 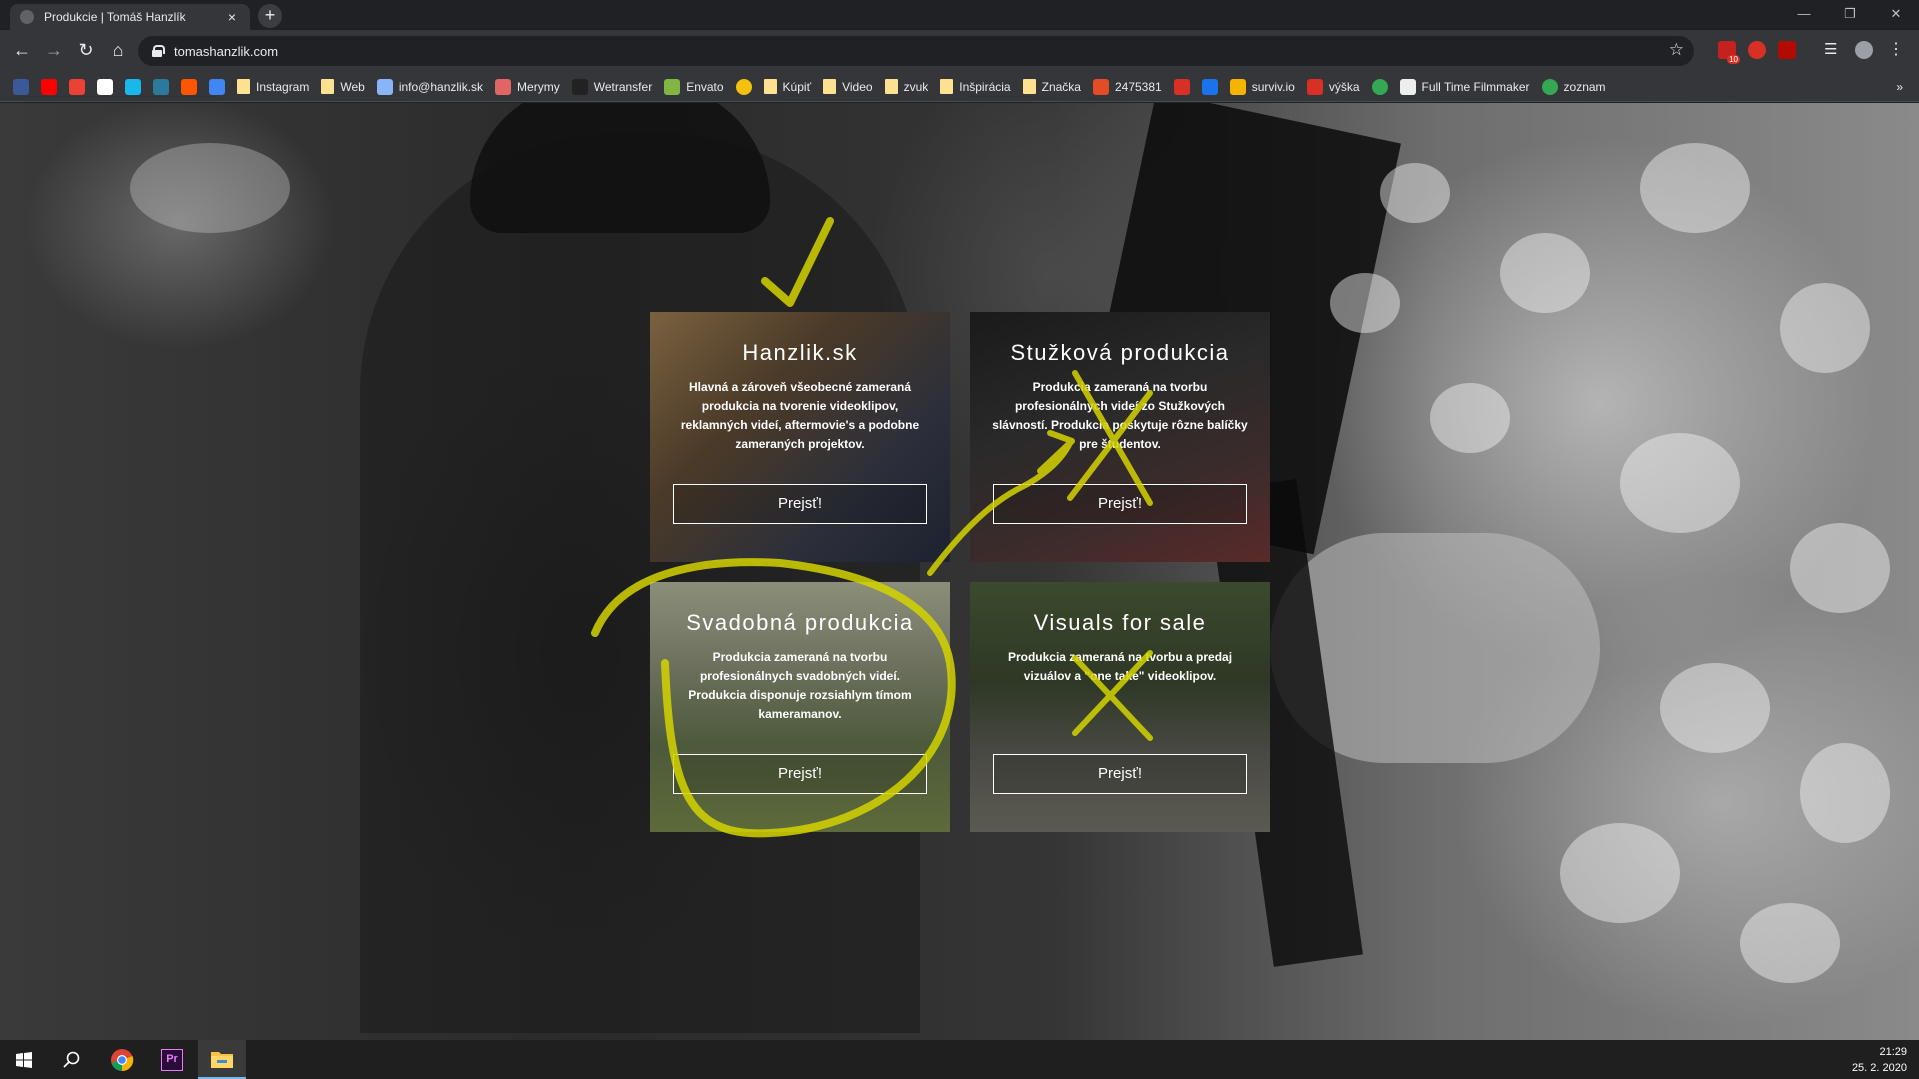 What do you see at coordinates (1344, 86) in the screenshot?
I see `bookmark-label: výška` at bounding box center [1344, 86].